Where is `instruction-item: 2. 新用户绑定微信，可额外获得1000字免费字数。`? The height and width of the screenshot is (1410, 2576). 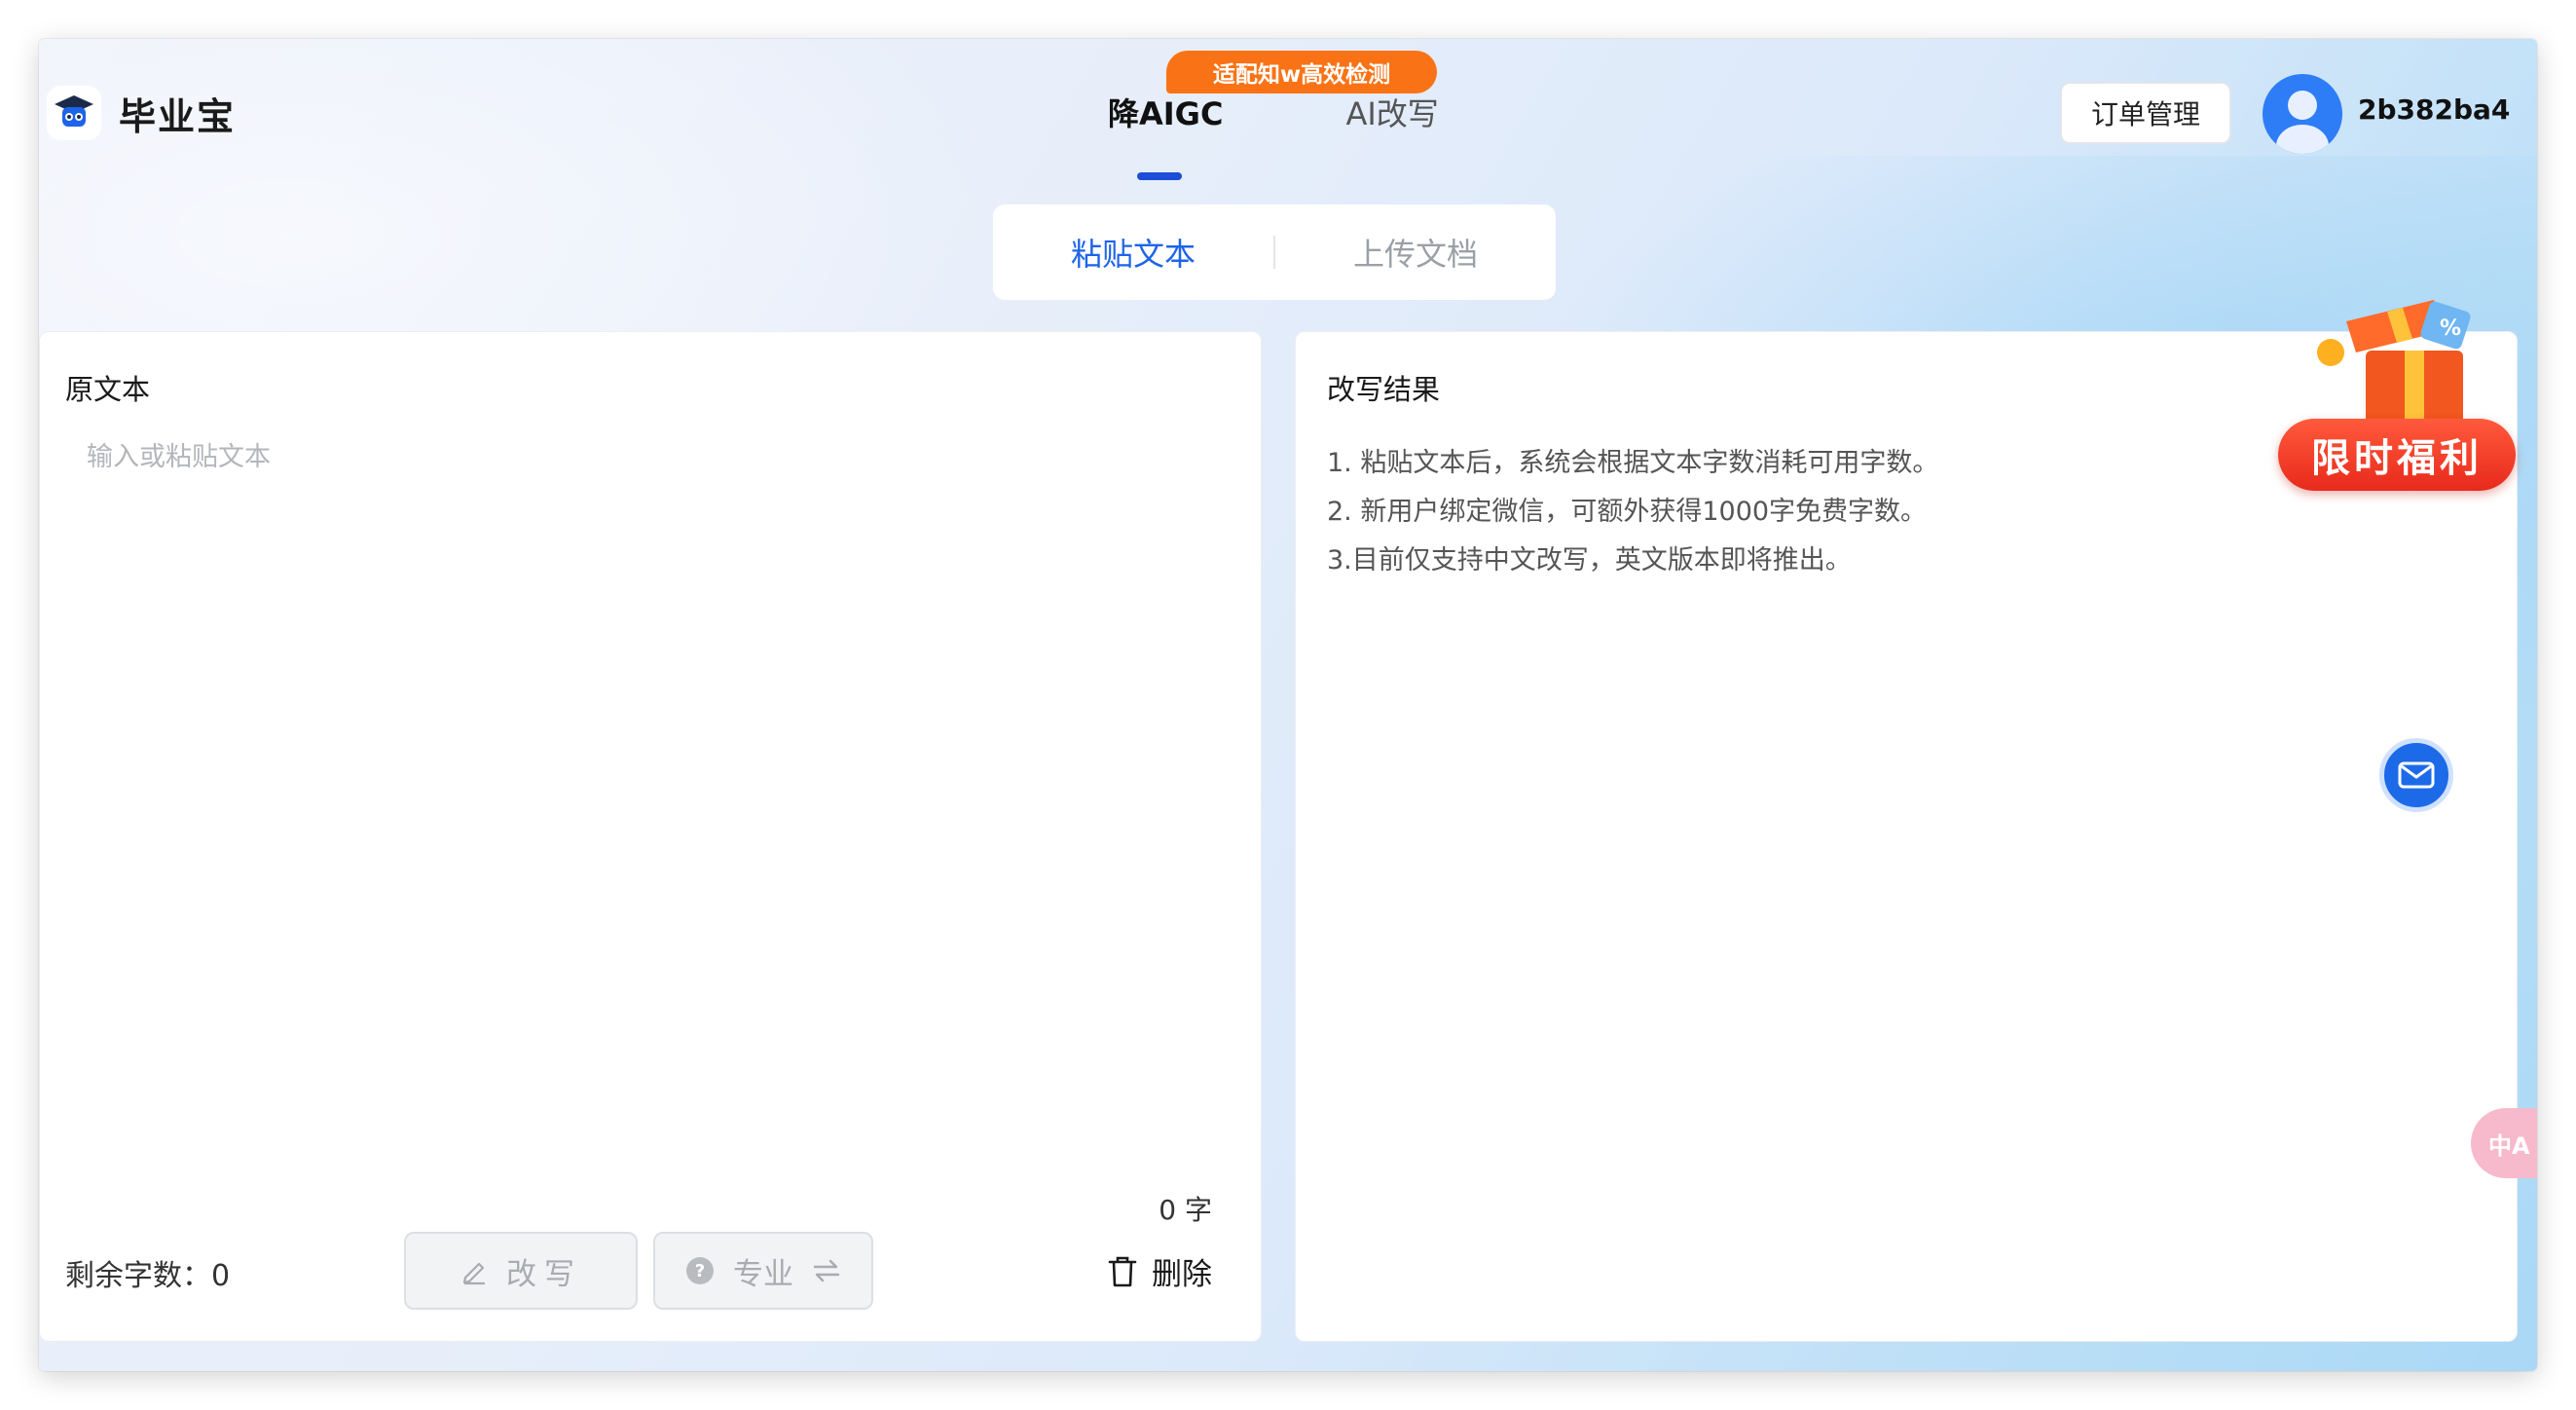
instruction-item: 2. 新用户绑定微信，可额外获得1000字免费字数。 is located at coordinates (1627, 512).